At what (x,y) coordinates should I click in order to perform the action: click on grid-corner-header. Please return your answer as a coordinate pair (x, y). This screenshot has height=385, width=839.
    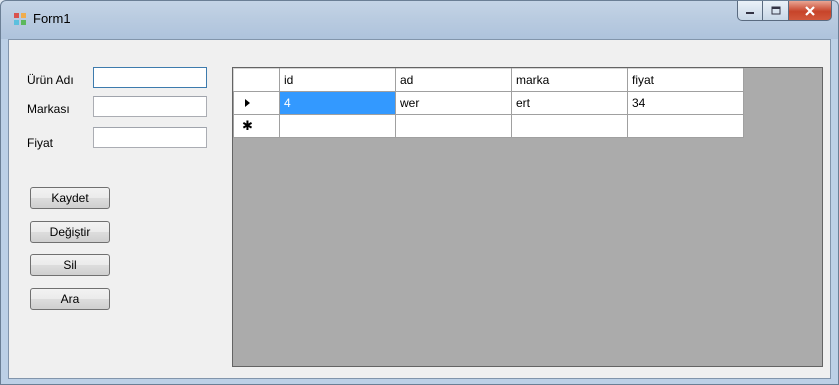
    Looking at the image, I should click on (256, 80).